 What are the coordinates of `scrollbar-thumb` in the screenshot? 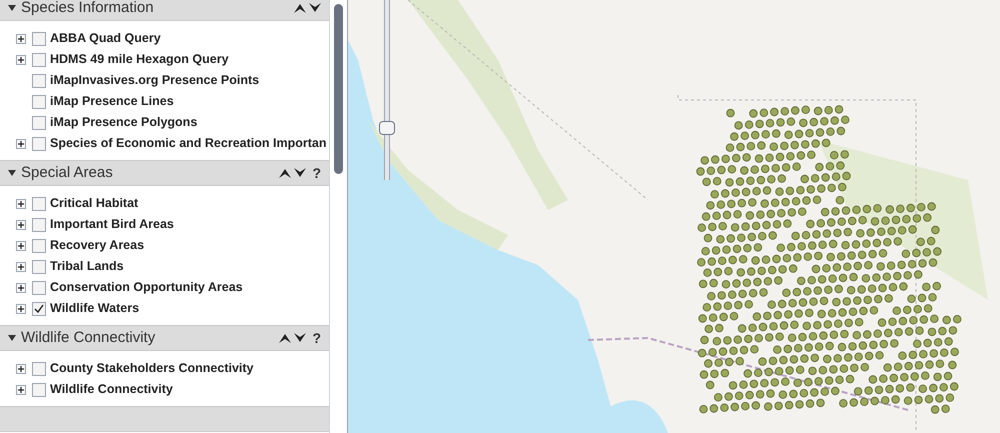 It's located at (338, 89).